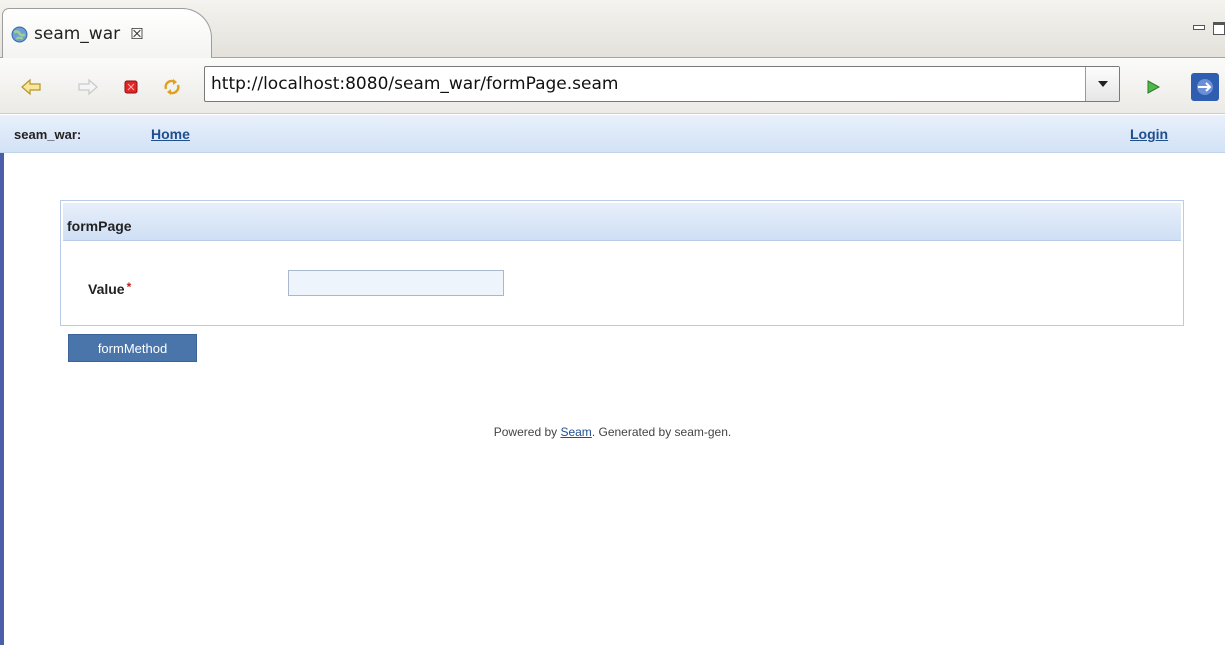  Describe the element at coordinates (19, 34) in the screenshot. I see `globe-icon` at that location.